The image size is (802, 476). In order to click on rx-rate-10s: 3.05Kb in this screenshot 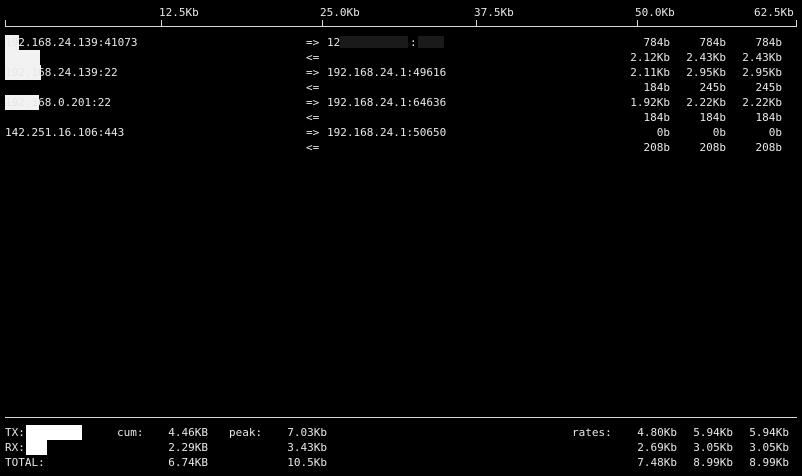, I will do `click(713, 447)`.